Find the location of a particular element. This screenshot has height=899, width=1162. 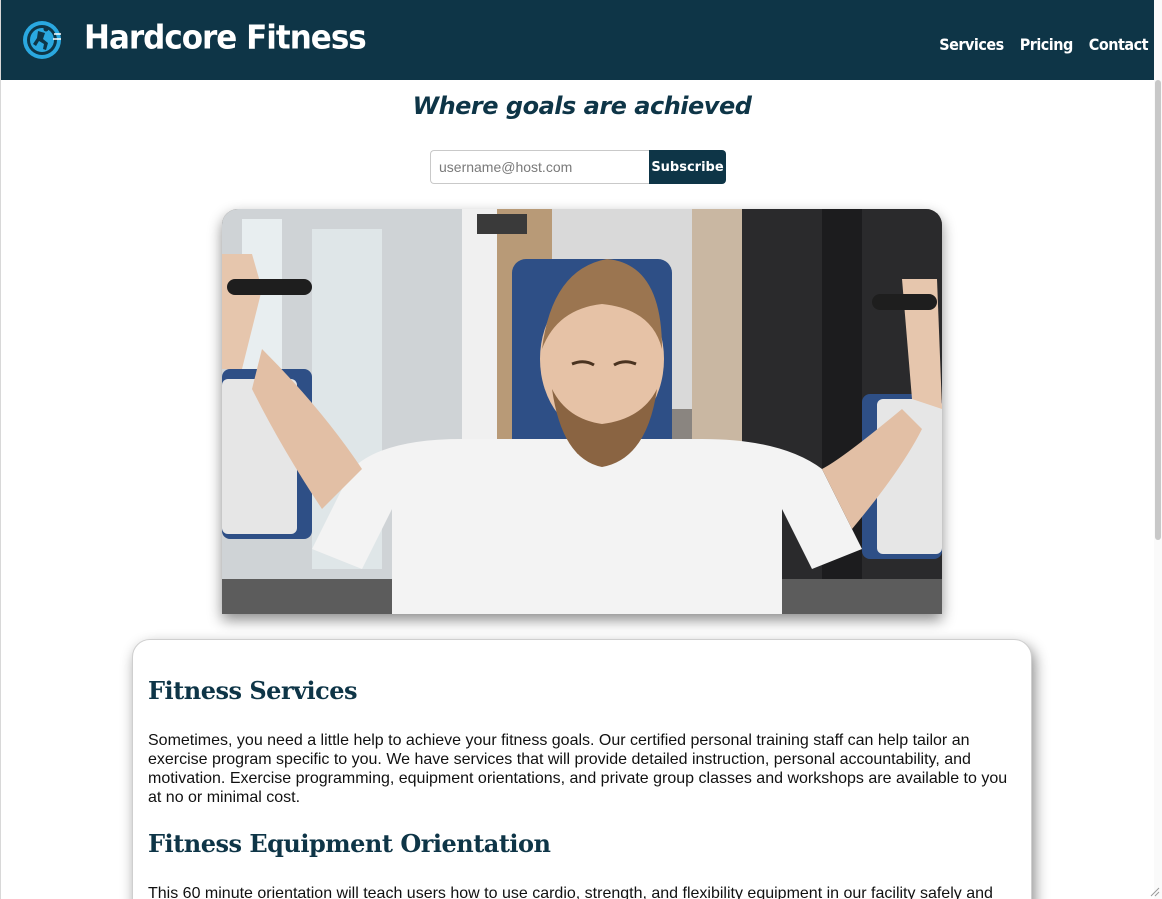

subscribe-form: Subscribe is located at coordinates (578, 167).